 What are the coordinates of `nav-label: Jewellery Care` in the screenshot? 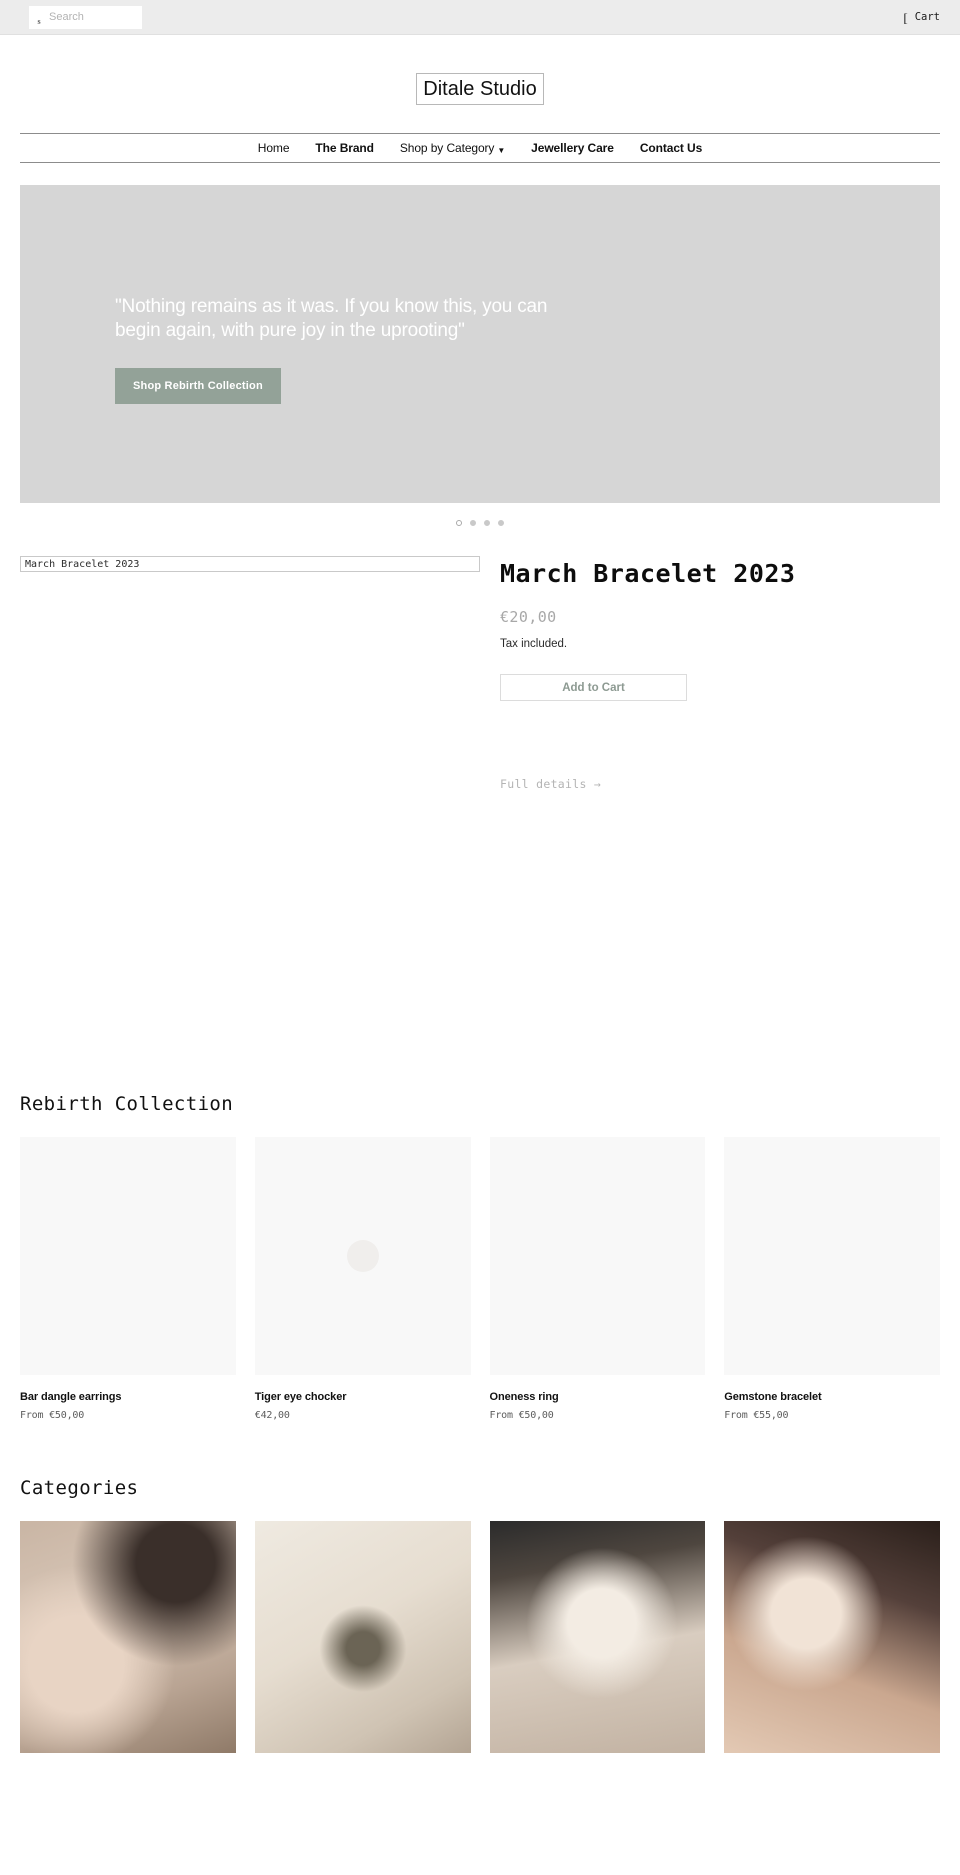 It's located at (572, 148).